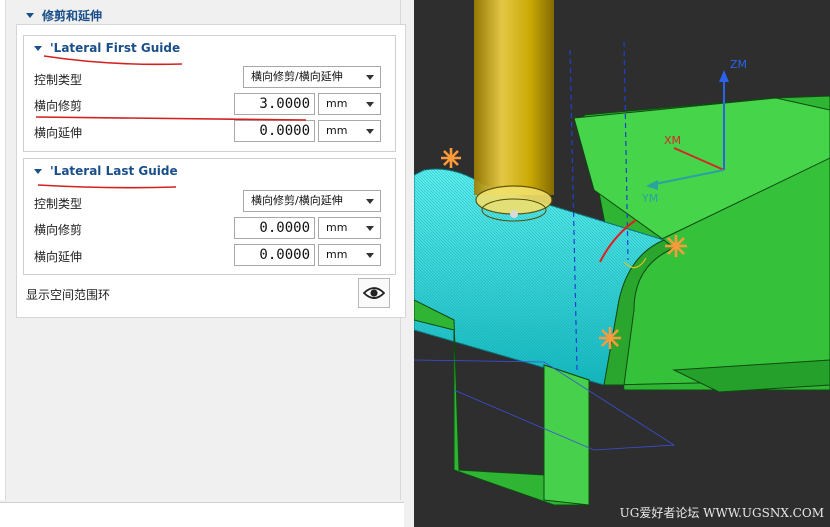  I want to click on cutting-tool, so click(514, 97).